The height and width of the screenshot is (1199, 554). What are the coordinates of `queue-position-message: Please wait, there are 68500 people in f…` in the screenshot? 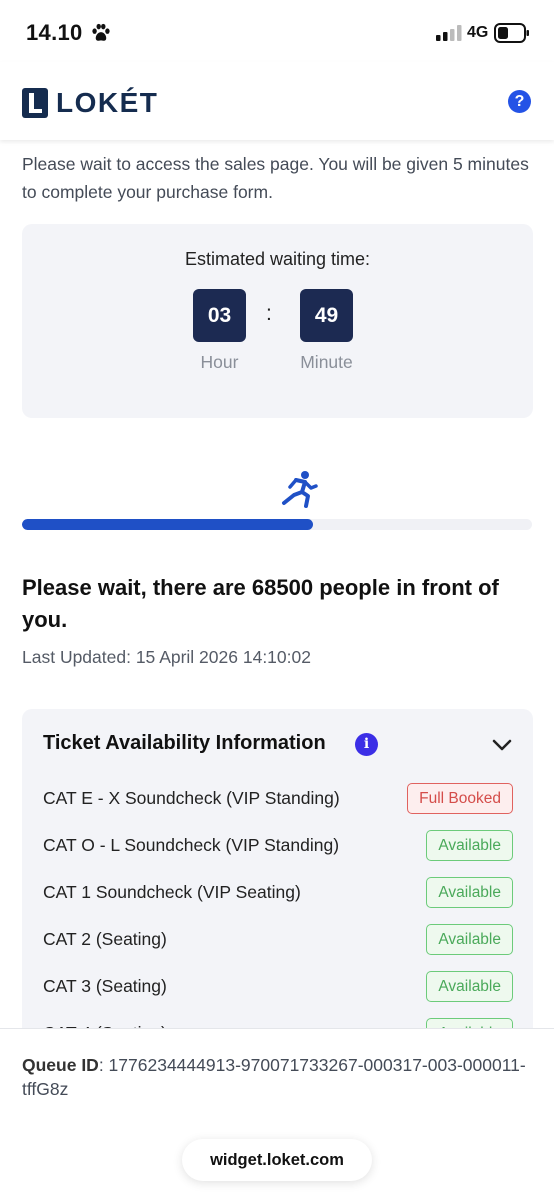 It's located at (260, 603).